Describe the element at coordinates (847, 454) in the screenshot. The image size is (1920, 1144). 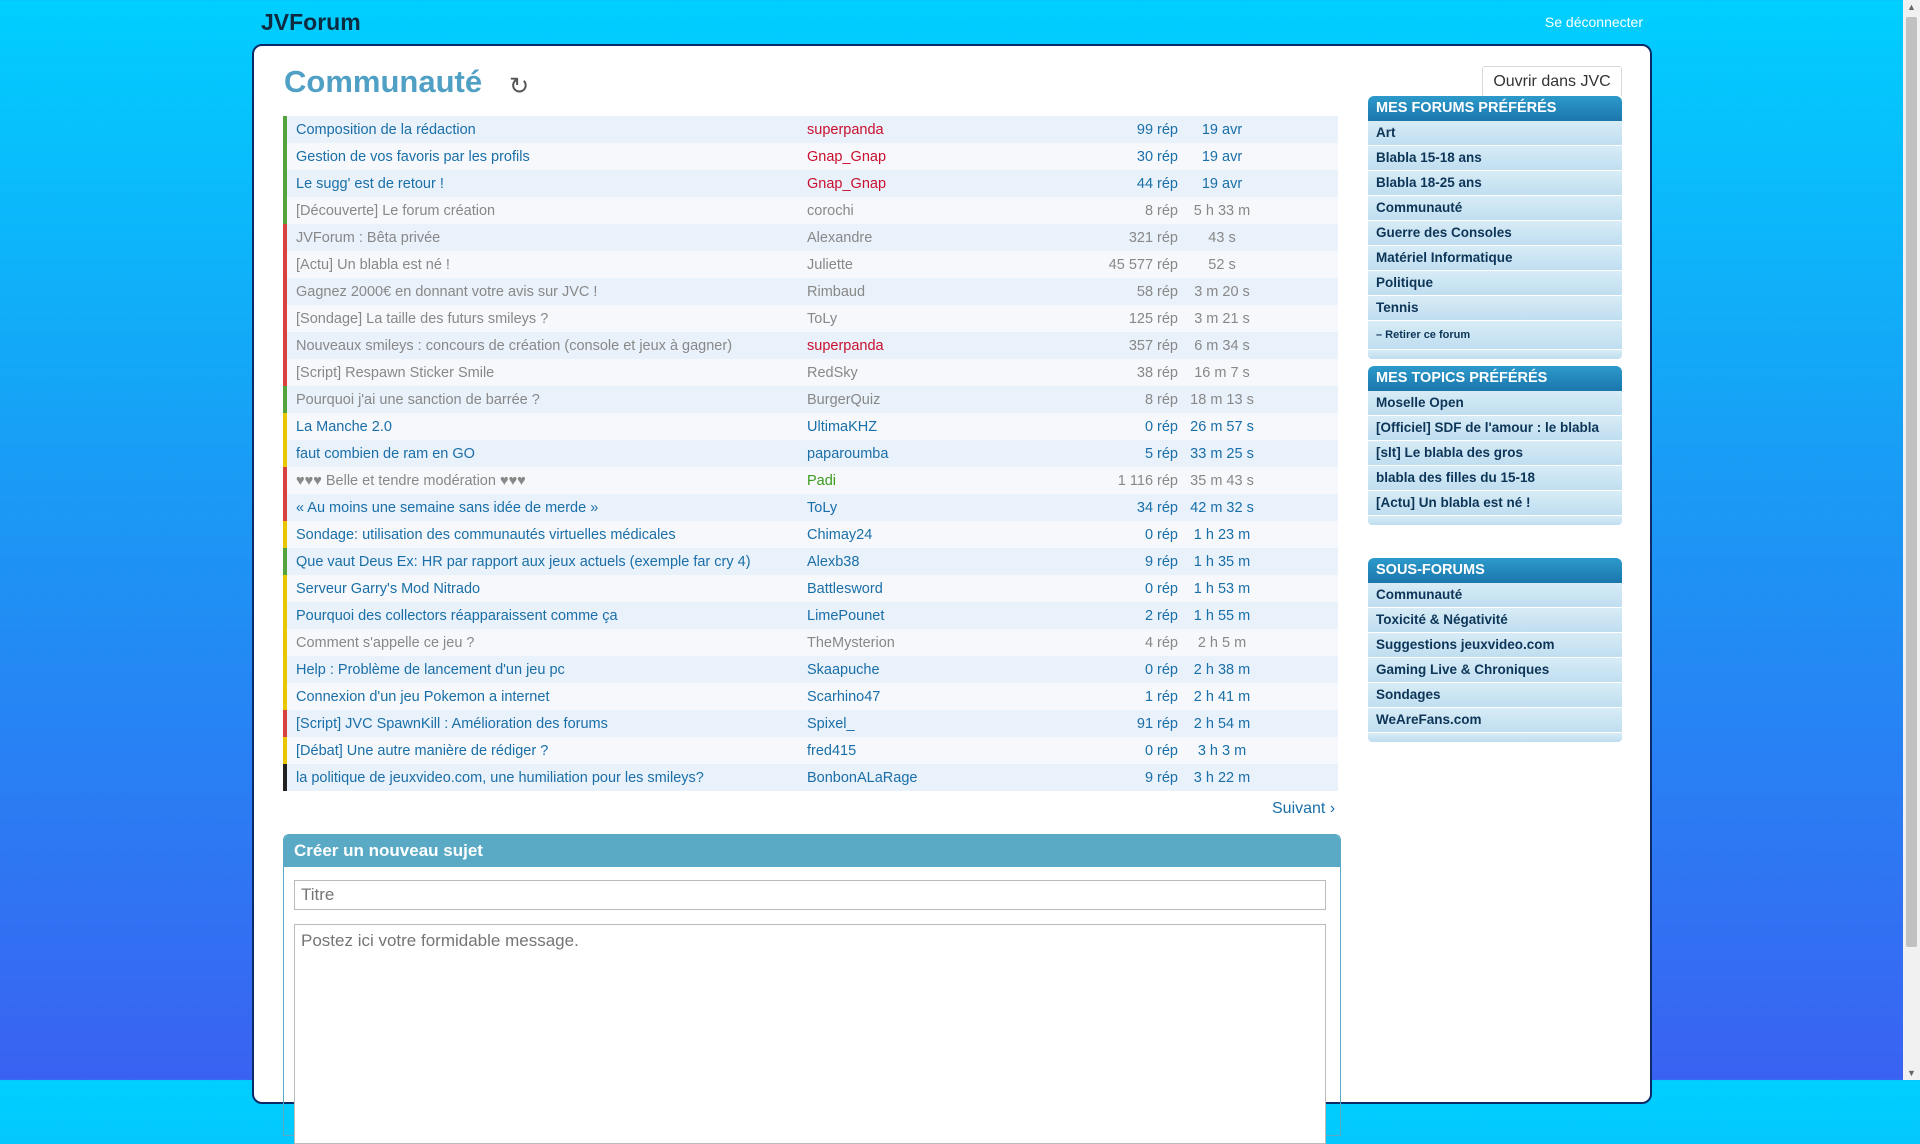
I see `topic-author: paparoumba` at that location.